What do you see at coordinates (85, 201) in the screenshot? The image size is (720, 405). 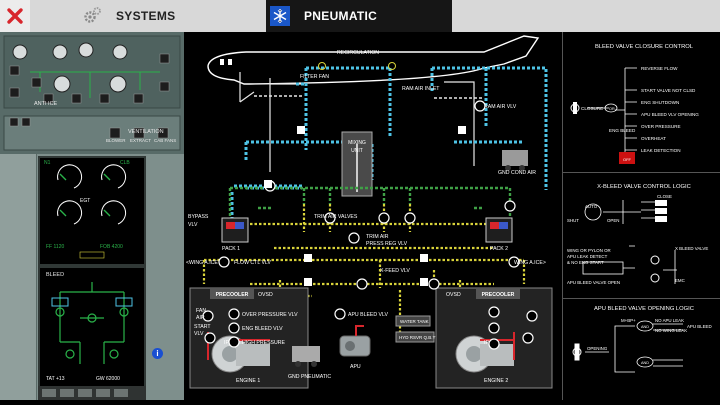 I see `svg-text: EGT` at bounding box center [85, 201].